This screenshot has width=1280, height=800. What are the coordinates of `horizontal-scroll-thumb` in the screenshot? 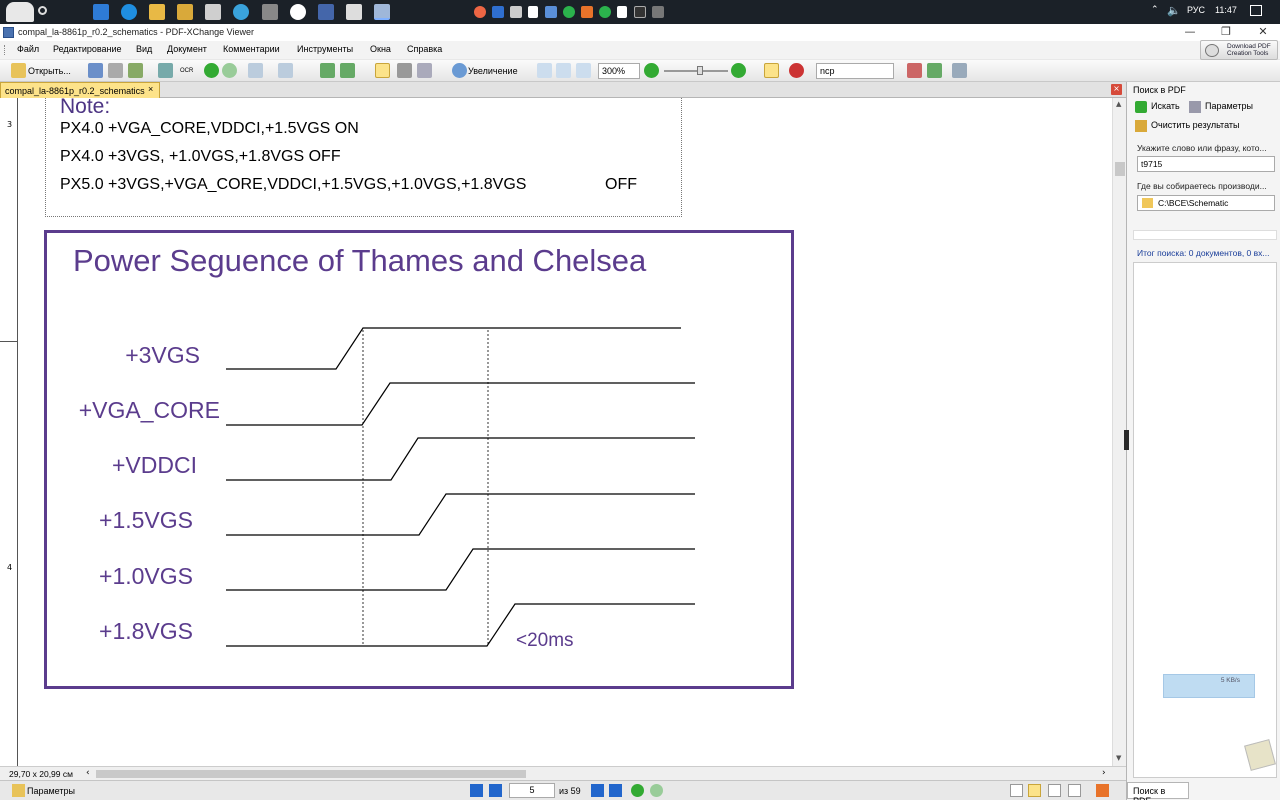 It's located at (311, 774).